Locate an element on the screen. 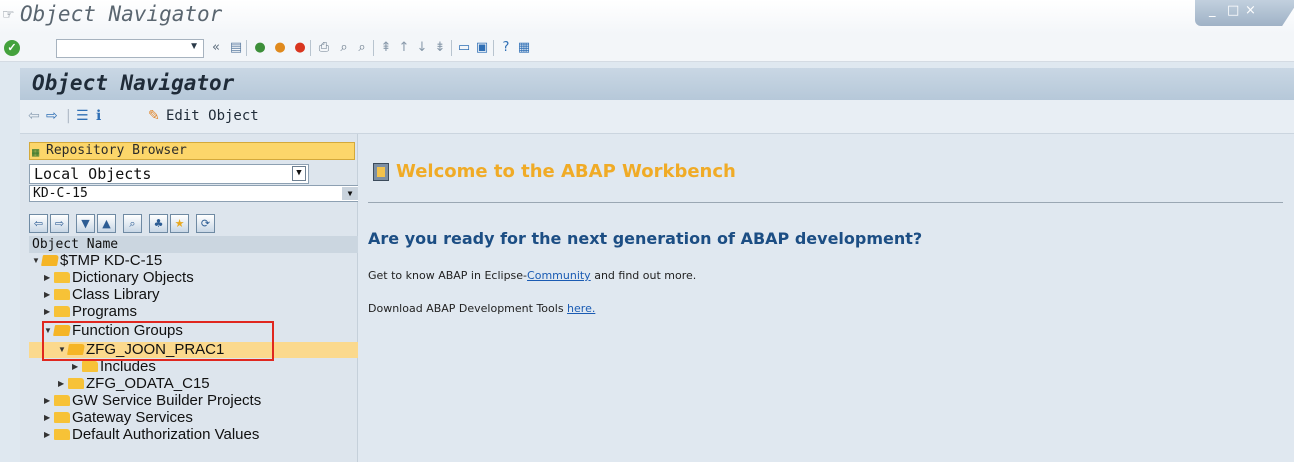 The image size is (1294, 462). tree-toolbar: ⇦ ⇨ ▼ ▲ ⌕ ♣ ★ ⟳ is located at coordinates (174, 224).